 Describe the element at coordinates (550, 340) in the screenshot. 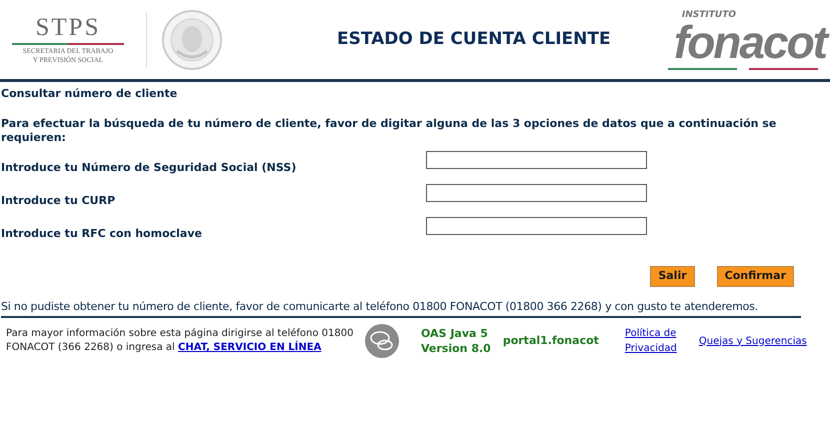

I see `server-name: portal1.fonacot` at that location.